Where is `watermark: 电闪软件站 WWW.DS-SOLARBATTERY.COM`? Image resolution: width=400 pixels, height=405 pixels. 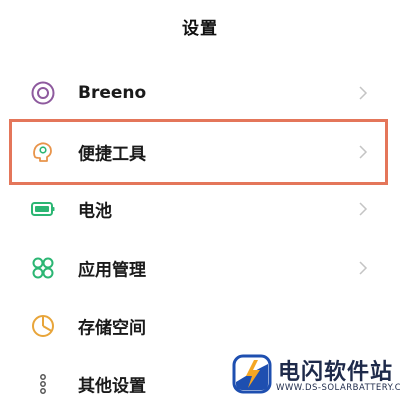
watermark: 电闪软件站 WWW.DS-SOLARBATTERY.COM is located at coordinates (305, 378).